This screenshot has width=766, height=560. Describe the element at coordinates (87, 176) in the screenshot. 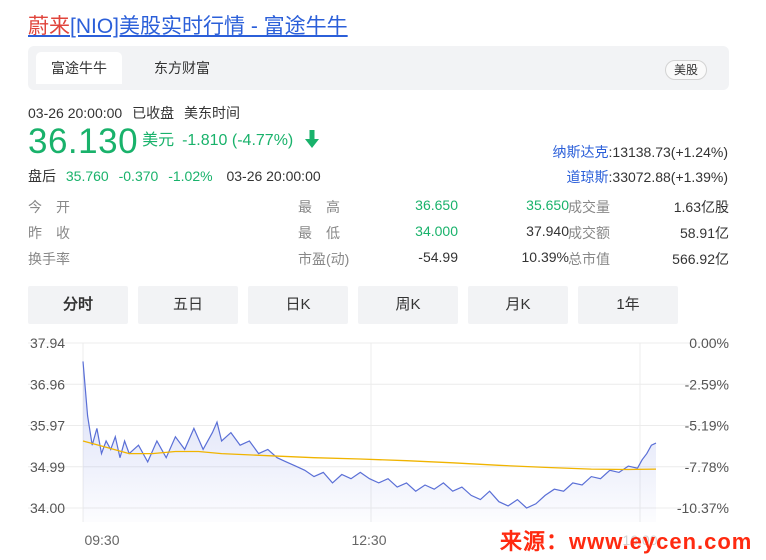

I see `after-hours-price: 35.760` at that location.